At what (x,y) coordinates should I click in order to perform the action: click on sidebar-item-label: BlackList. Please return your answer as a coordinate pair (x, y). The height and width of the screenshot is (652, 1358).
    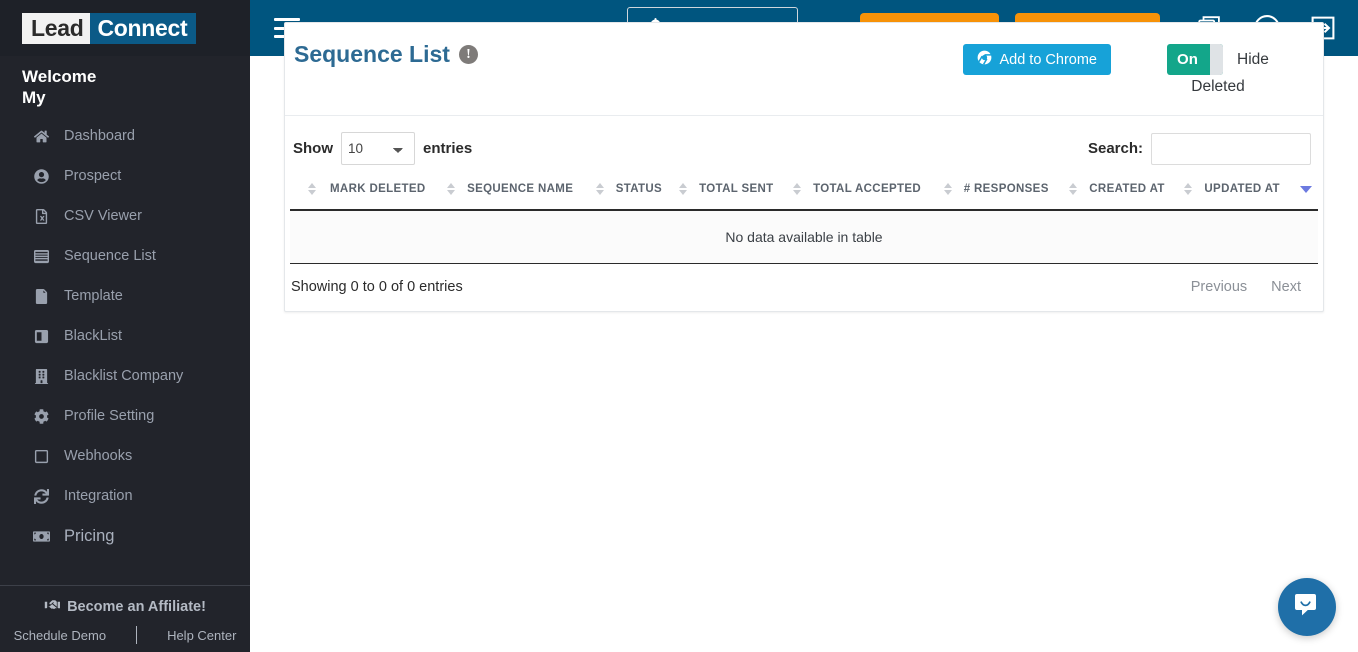
    Looking at the image, I should click on (93, 336).